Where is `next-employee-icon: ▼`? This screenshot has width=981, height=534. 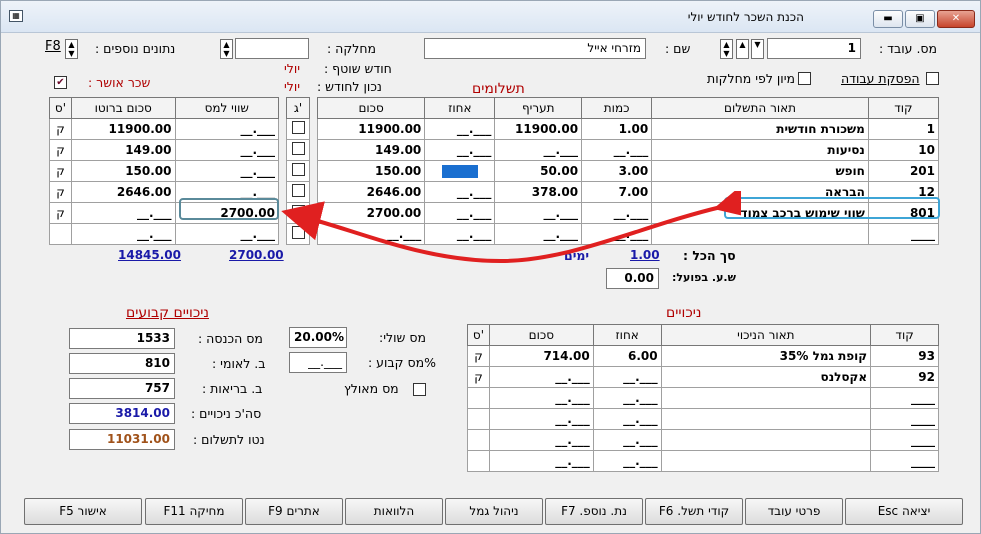 next-employee-icon: ▼ is located at coordinates (757, 49).